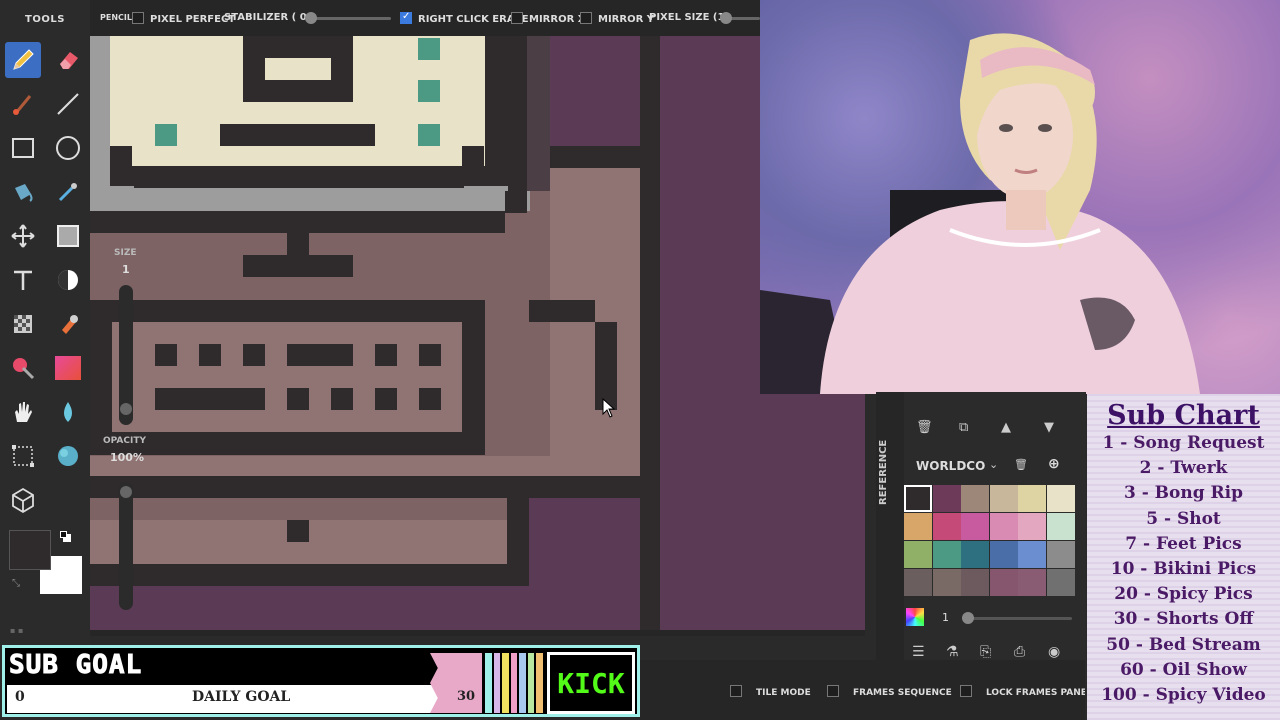  Describe the element at coordinates (23, 368) in the screenshot. I see `color-replace-tool` at that location.